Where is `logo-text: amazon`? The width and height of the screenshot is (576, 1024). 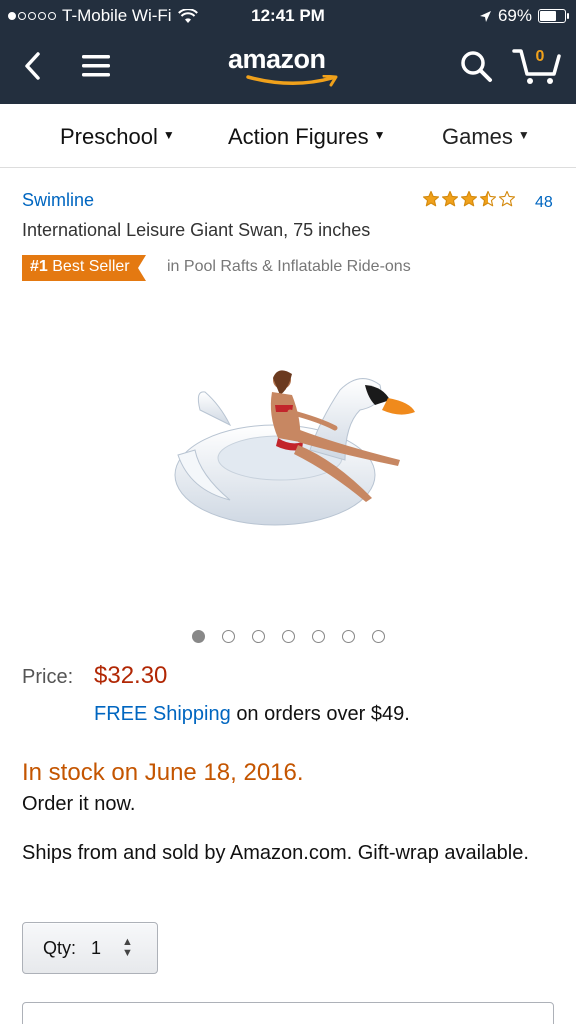 logo-text: amazon is located at coordinates (277, 59).